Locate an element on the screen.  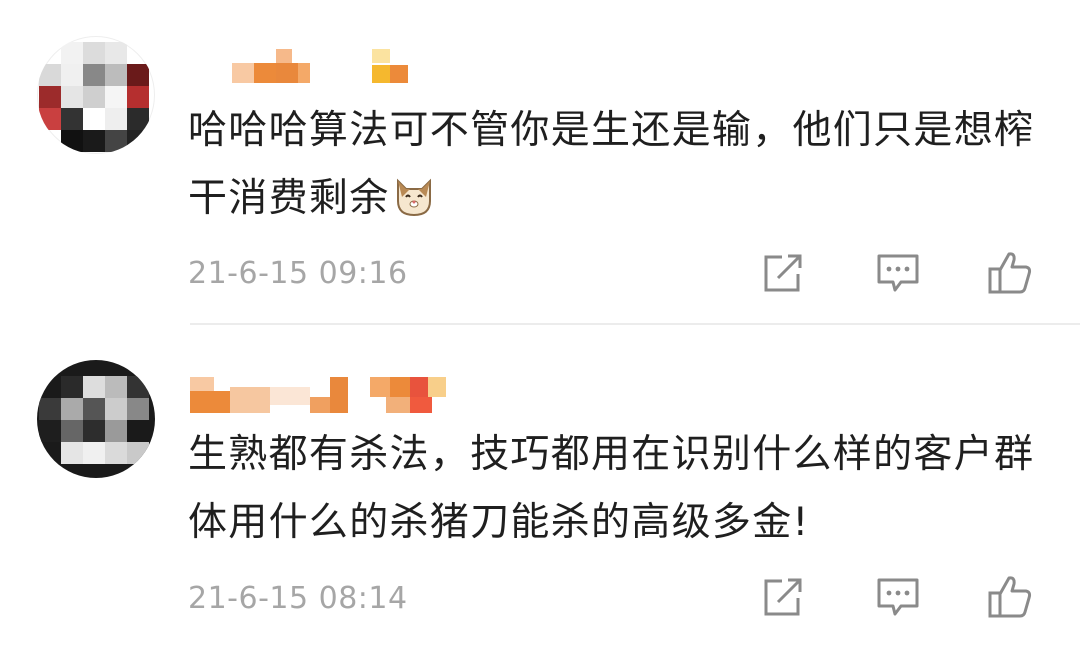
comment-text: 生熟都有杀法，技巧都用在识别什么样的客户群体用什么的杀猪刀能杀的高级多金! is located at coordinates (611, 488).